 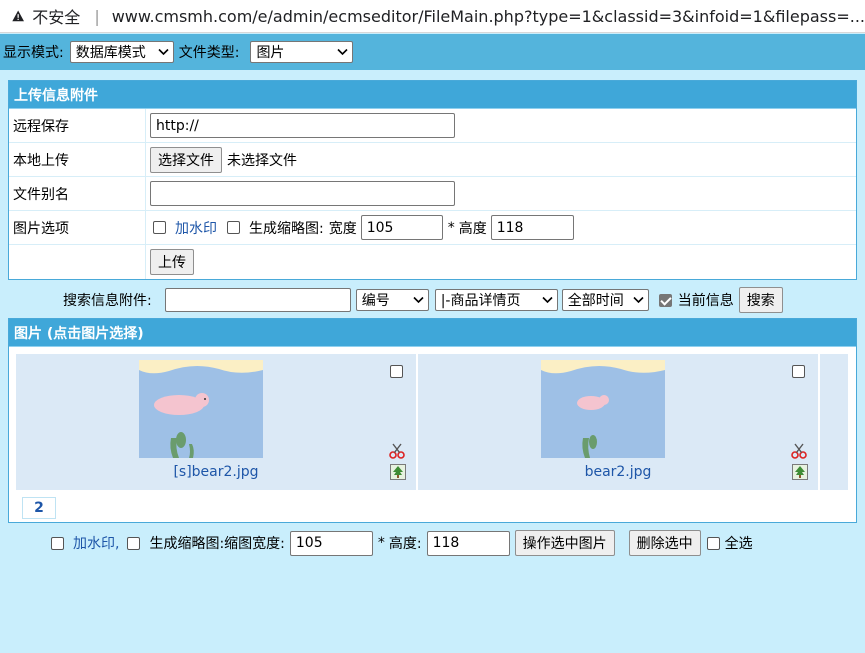 I want to click on image-filename: [s]bear2.jpg, so click(x=216, y=472).